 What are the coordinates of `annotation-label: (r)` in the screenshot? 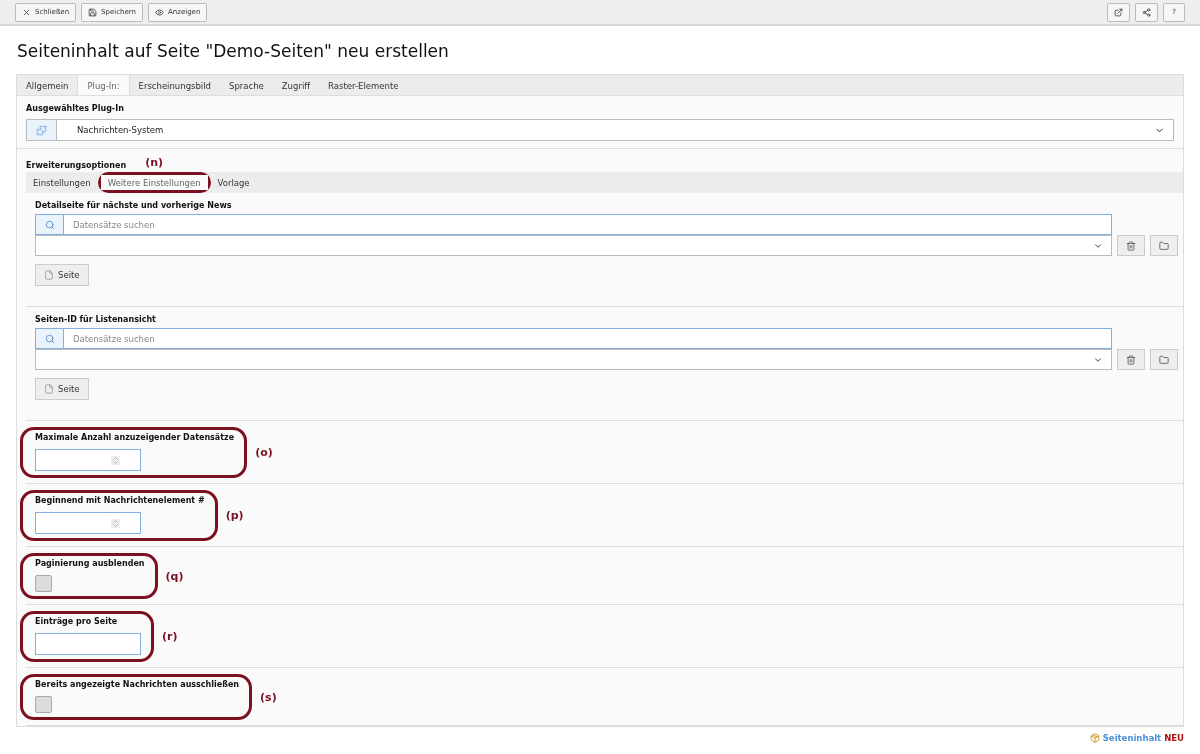 It's located at (170, 636).